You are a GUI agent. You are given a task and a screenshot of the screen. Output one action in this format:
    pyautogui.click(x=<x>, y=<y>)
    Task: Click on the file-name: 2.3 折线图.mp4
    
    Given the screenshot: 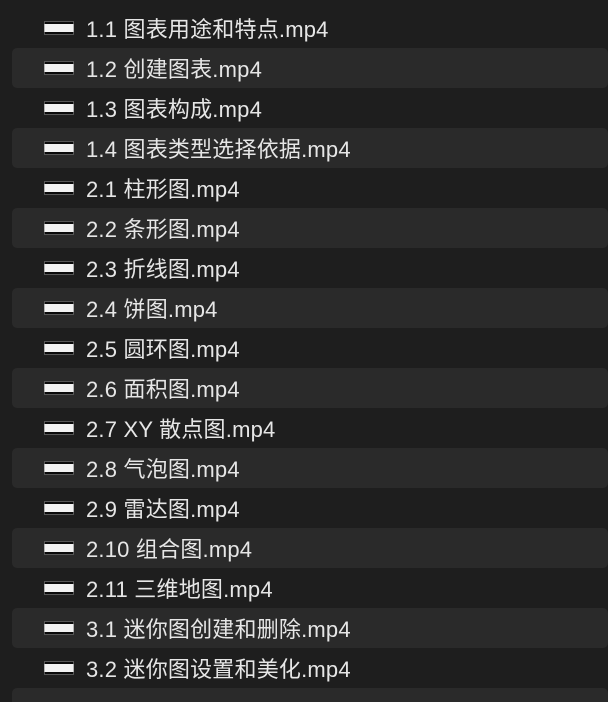 What is the action you would take?
    pyautogui.click(x=163, y=269)
    